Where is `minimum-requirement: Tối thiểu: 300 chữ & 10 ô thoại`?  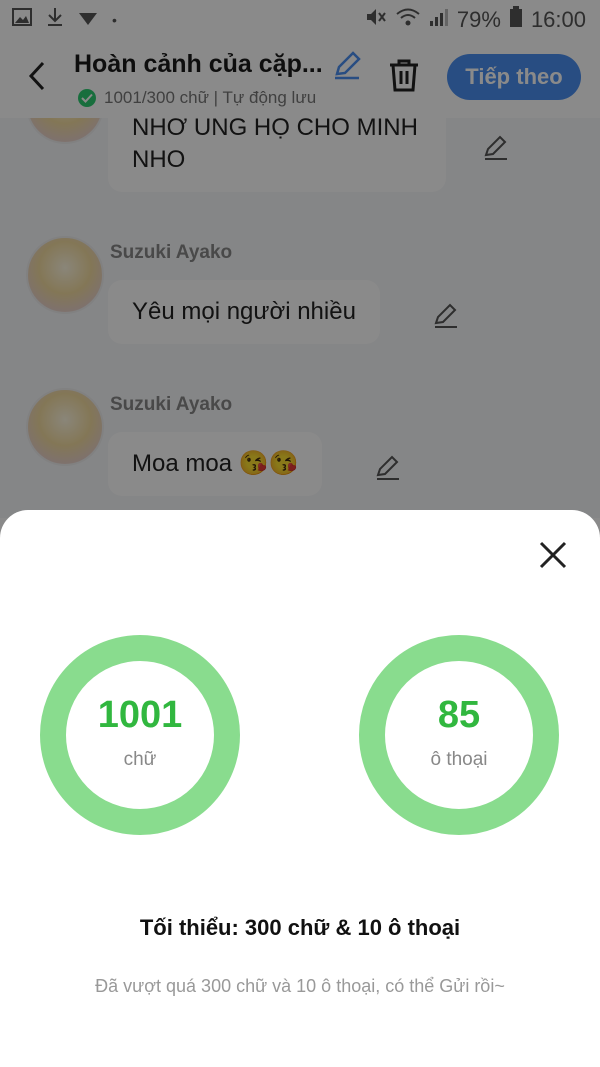
minimum-requirement: Tối thiểu: 300 chữ & 10 ô thoại is located at coordinates (300, 927).